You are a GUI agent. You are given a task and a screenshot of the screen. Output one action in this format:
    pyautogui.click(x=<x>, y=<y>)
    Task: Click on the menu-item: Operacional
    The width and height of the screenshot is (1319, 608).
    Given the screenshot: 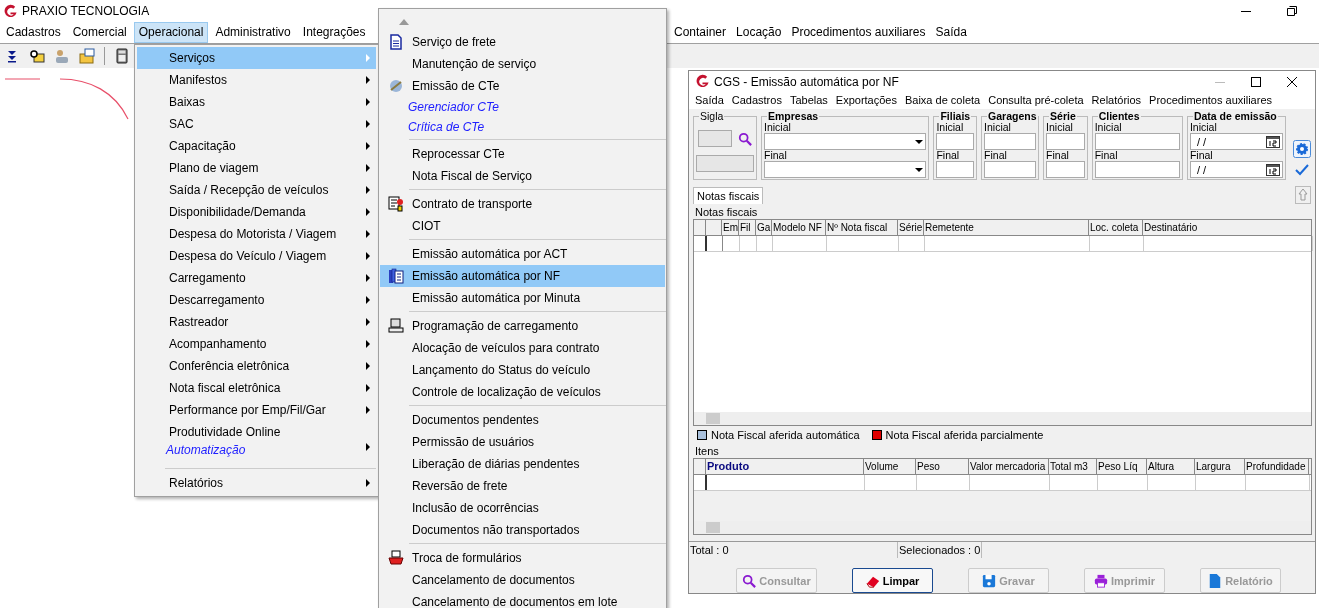 What is the action you would take?
    pyautogui.click(x=171, y=32)
    